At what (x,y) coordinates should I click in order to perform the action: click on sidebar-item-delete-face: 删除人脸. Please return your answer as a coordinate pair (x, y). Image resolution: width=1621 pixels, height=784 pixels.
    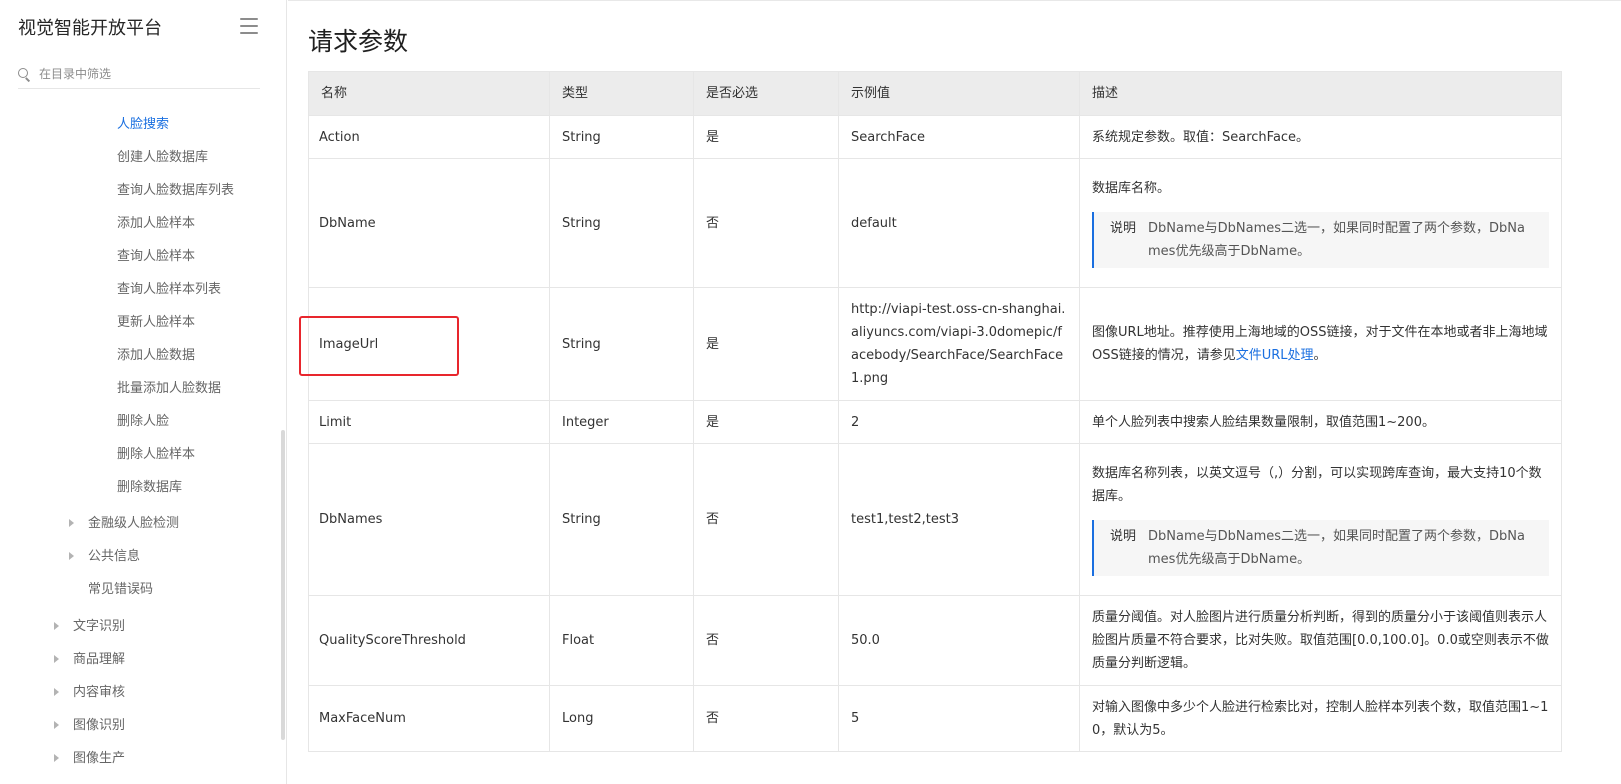
    Looking at the image, I should click on (143, 422).